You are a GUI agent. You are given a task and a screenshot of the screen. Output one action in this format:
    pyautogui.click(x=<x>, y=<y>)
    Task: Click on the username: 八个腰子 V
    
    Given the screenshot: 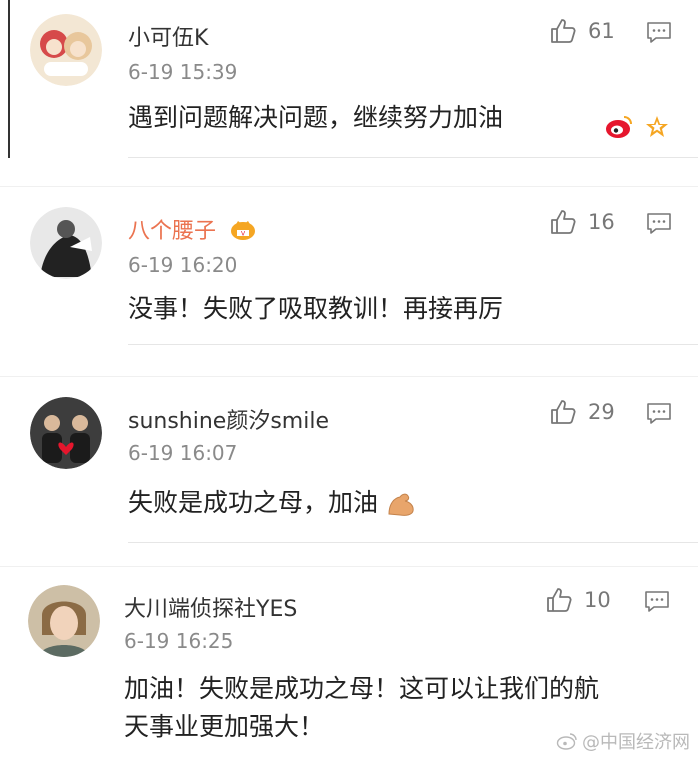 What is the action you would take?
    pyautogui.click(x=192, y=230)
    